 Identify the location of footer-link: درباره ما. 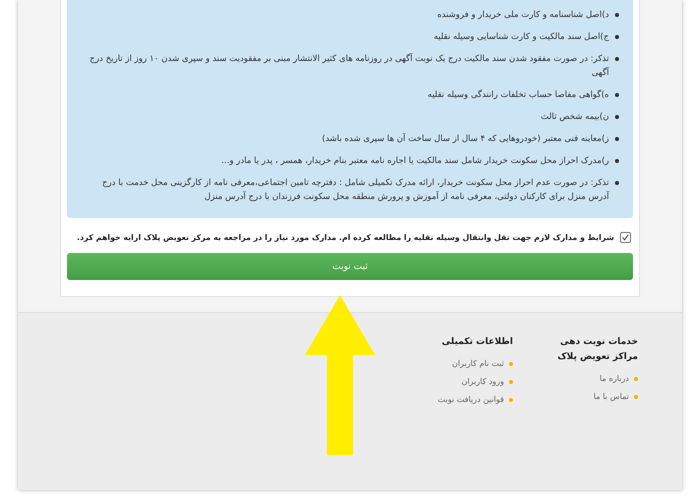
(614, 378).